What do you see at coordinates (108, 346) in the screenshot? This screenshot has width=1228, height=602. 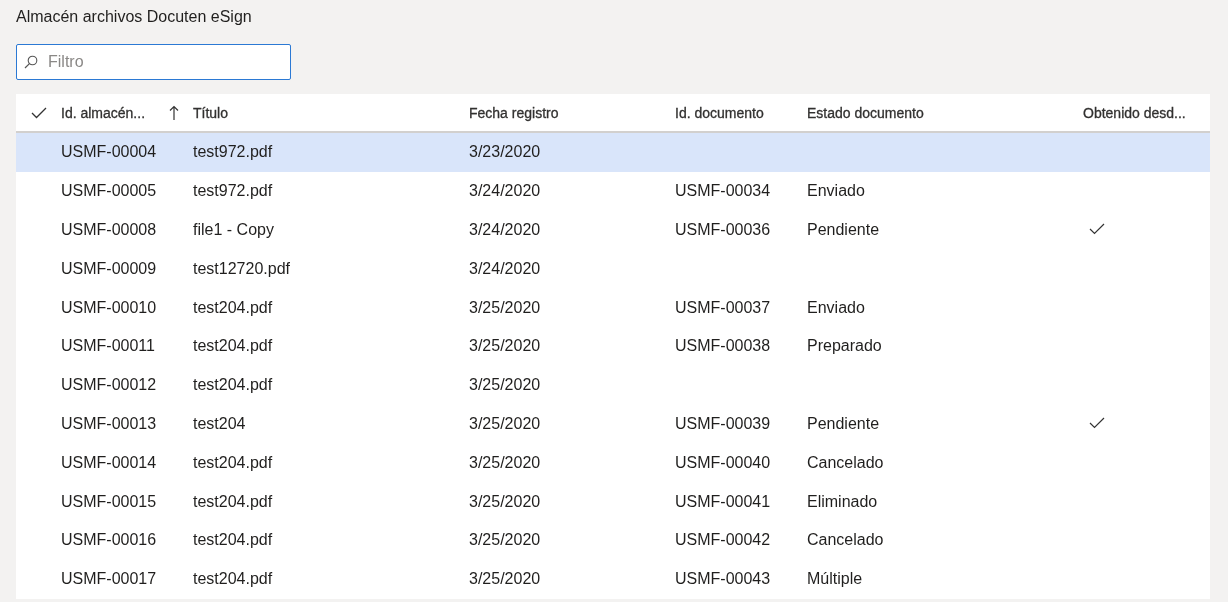 I see `table-cell: USMF-00011` at bounding box center [108, 346].